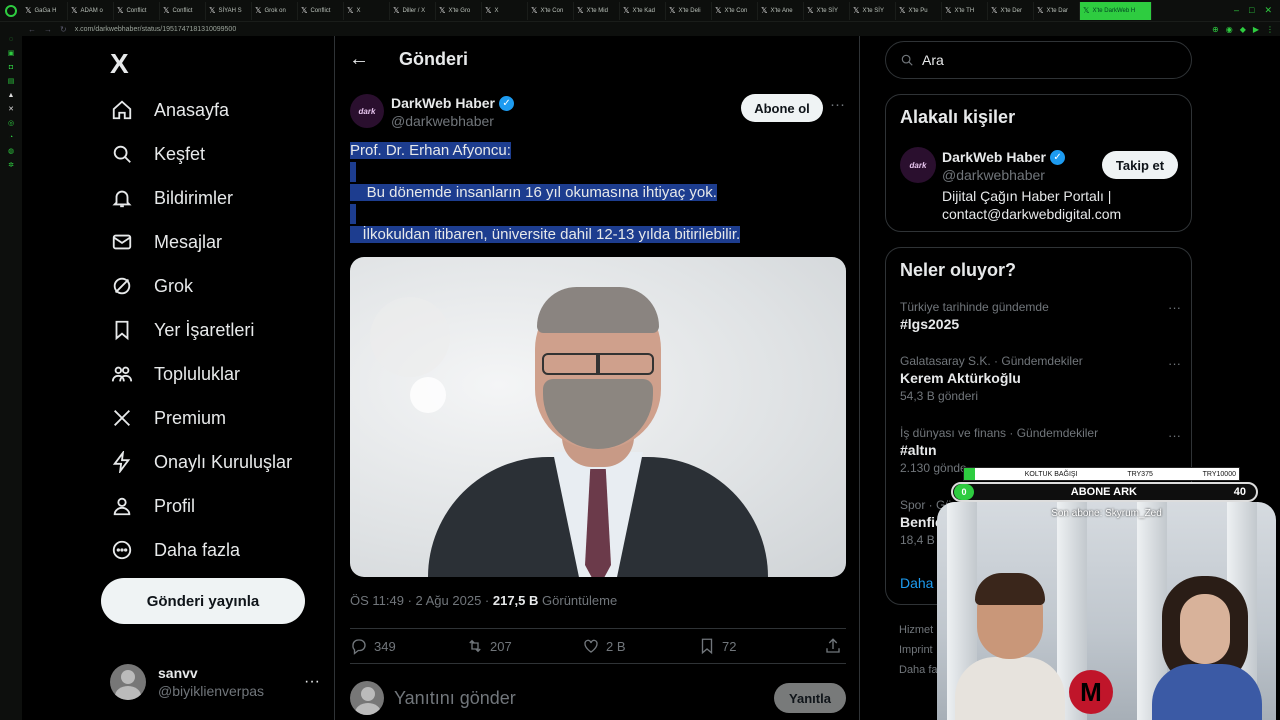 This screenshot has height=720, width=1280. What do you see at coordinates (1116, 10) in the screenshot?
I see `browser-tab: 𝕏 X'te DarkWeb H` at bounding box center [1116, 10].